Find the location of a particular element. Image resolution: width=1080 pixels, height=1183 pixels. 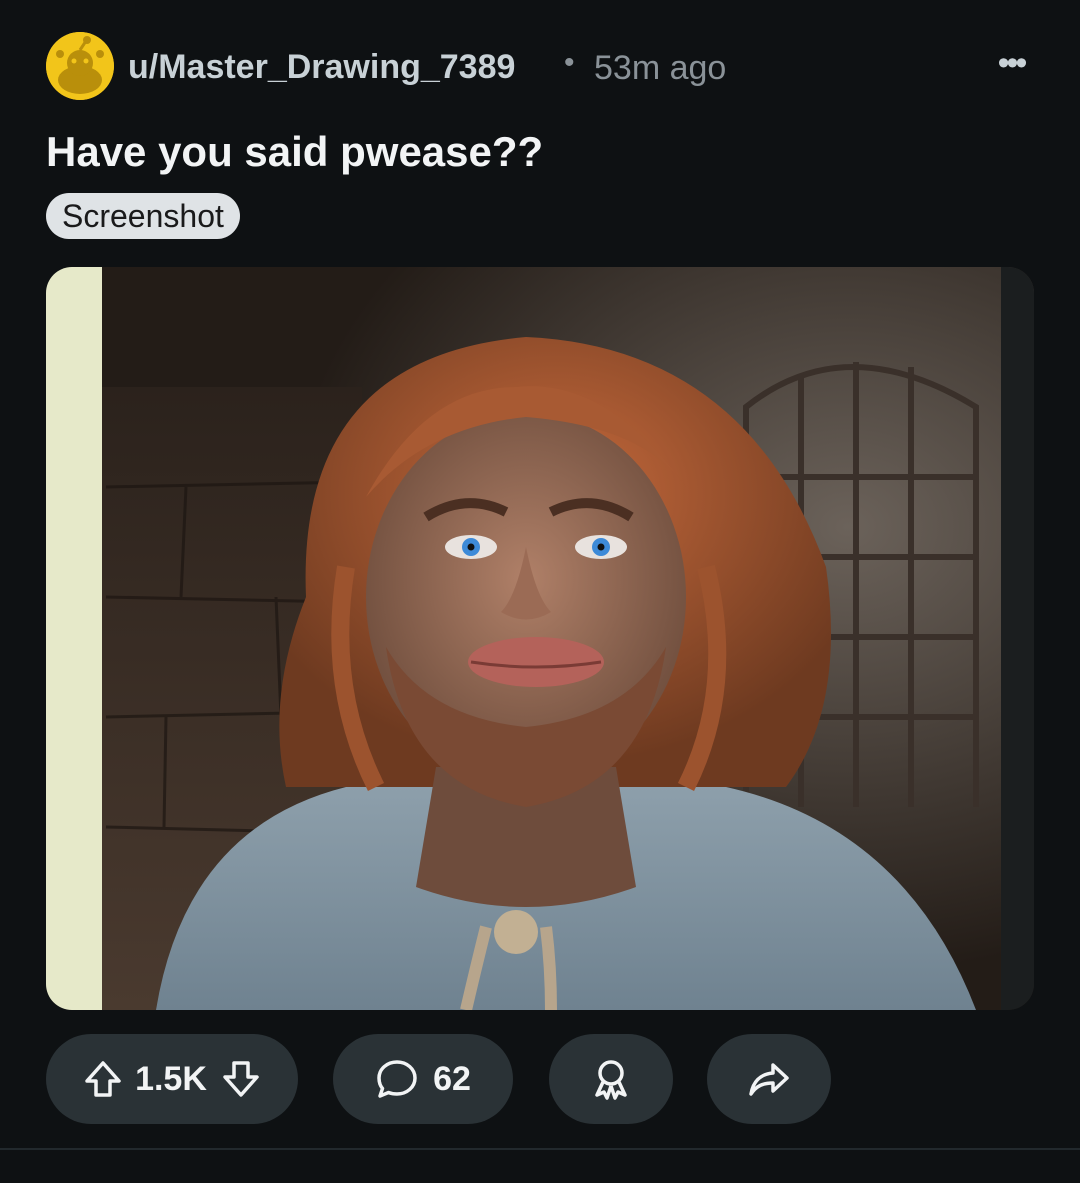

post-title: Have you said pwease?? is located at coordinates (294, 152).